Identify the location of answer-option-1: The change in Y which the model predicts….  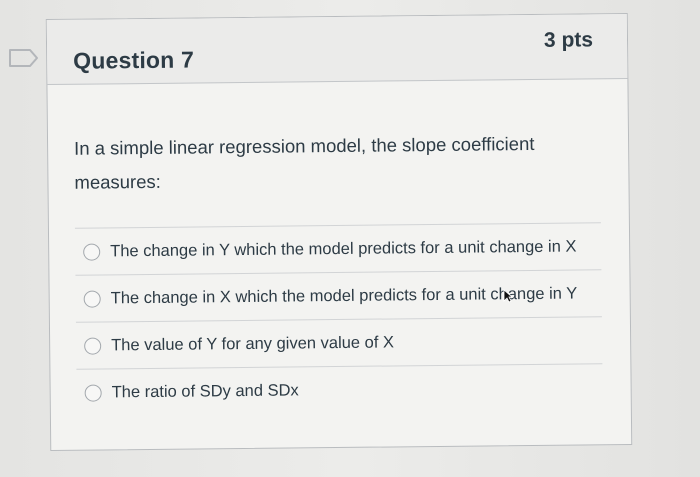
(338, 248).